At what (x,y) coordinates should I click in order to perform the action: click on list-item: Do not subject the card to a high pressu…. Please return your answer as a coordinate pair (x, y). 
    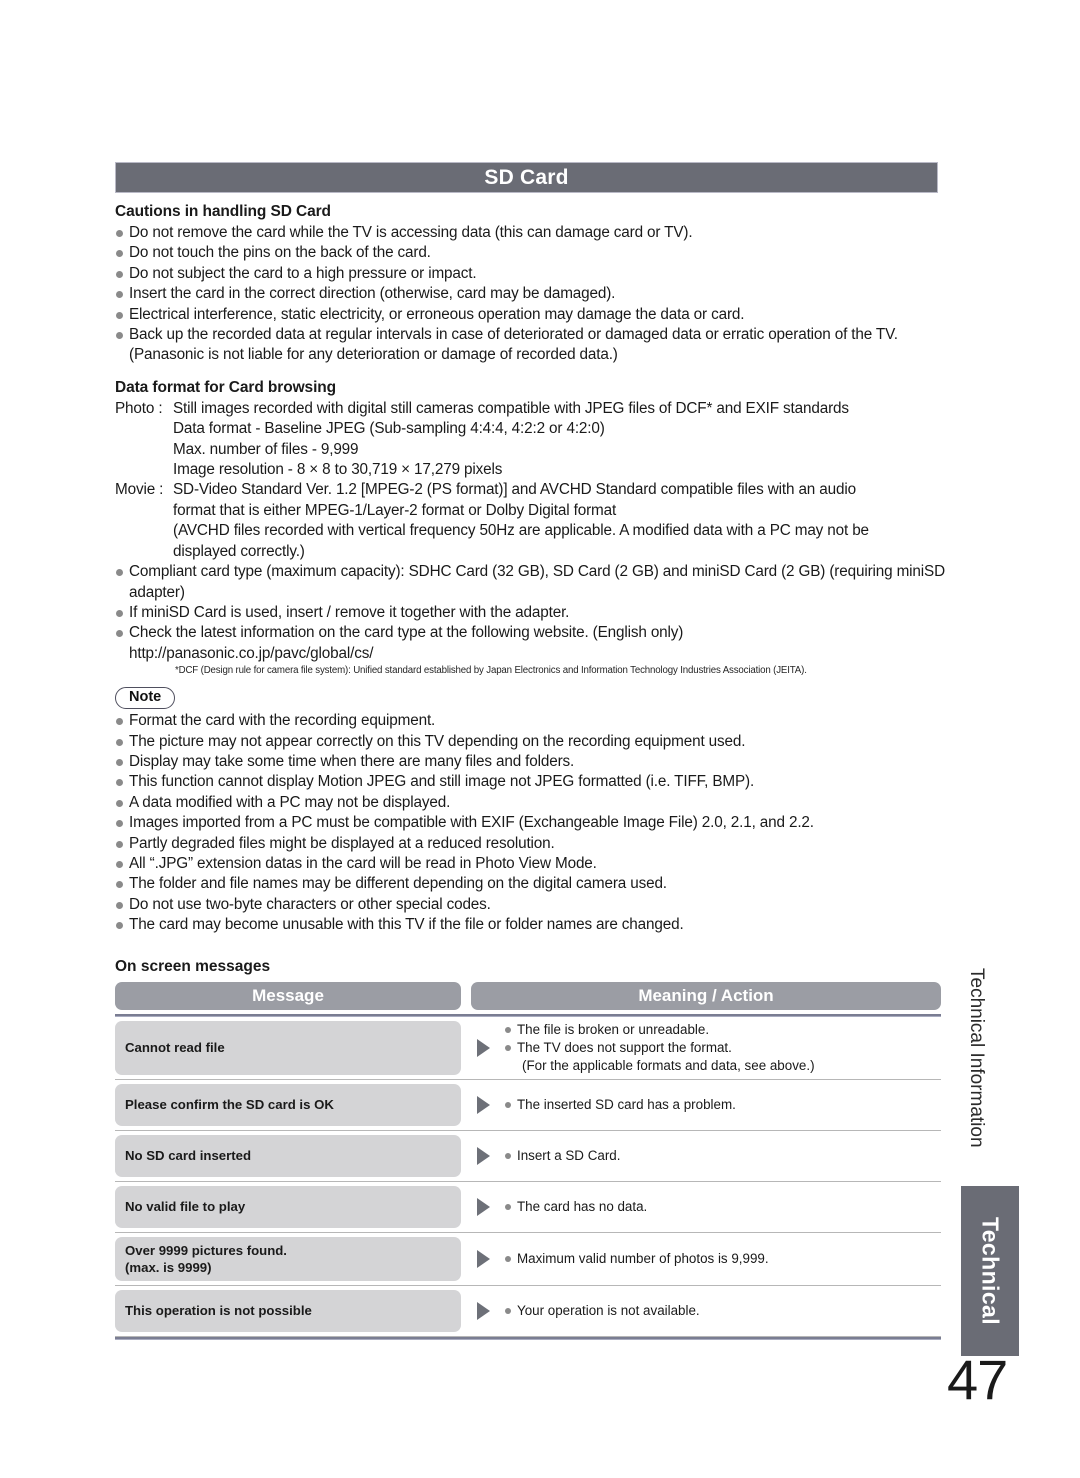
    Looking at the image, I should click on (530, 274).